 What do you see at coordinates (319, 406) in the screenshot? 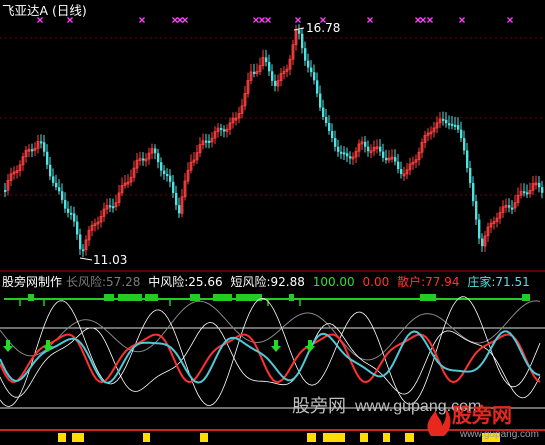
I see `watermark-site-cn: 股旁网` at bounding box center [319, 406].